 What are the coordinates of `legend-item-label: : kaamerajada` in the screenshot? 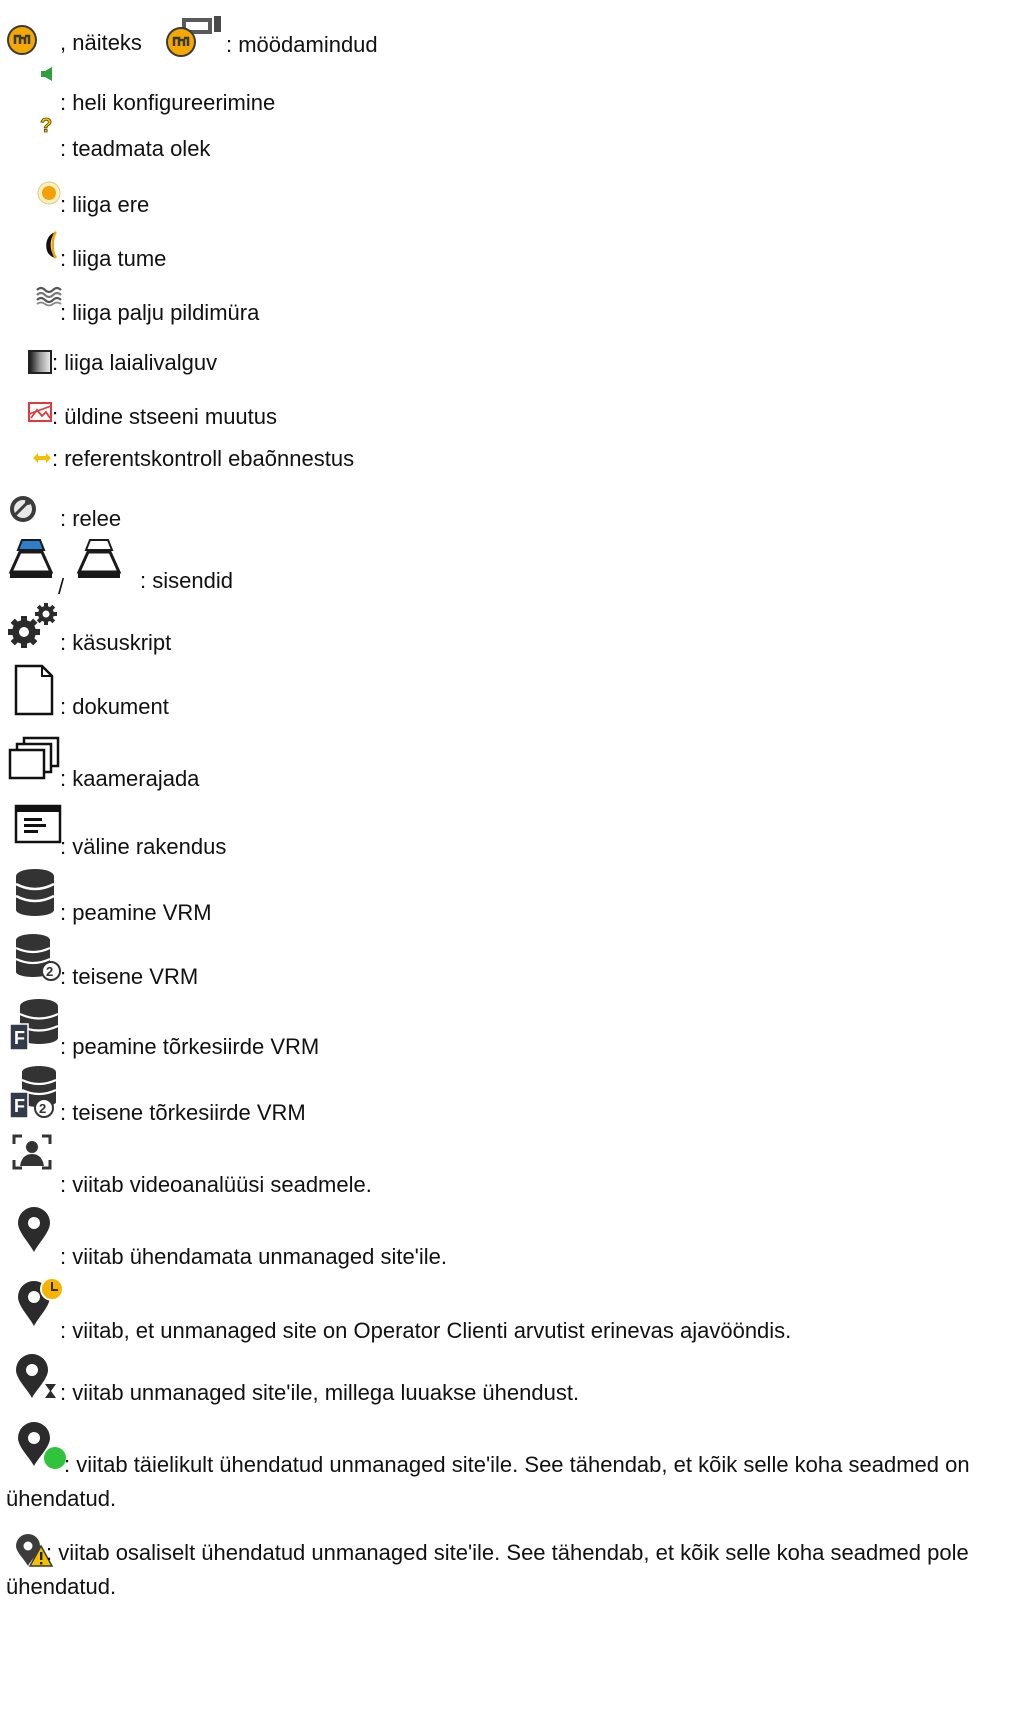 It's located at (130, 778).